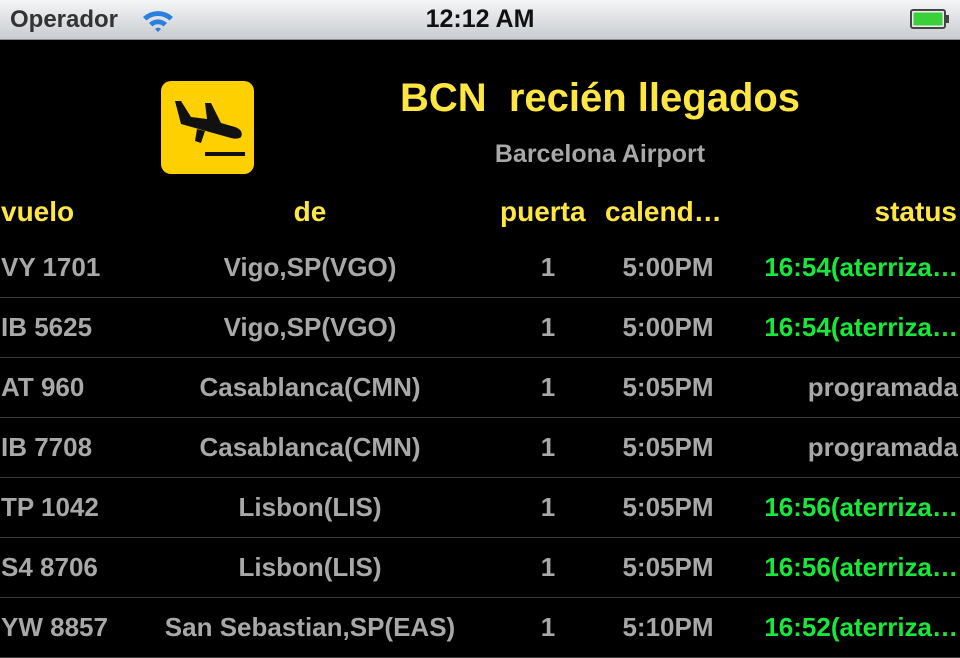 This screenshot has width=960, height=658. What do you see at coordinates (38, 211) in the screenshot?
I see `column-header-flight: vuelo` at bounding box center [38, 211].